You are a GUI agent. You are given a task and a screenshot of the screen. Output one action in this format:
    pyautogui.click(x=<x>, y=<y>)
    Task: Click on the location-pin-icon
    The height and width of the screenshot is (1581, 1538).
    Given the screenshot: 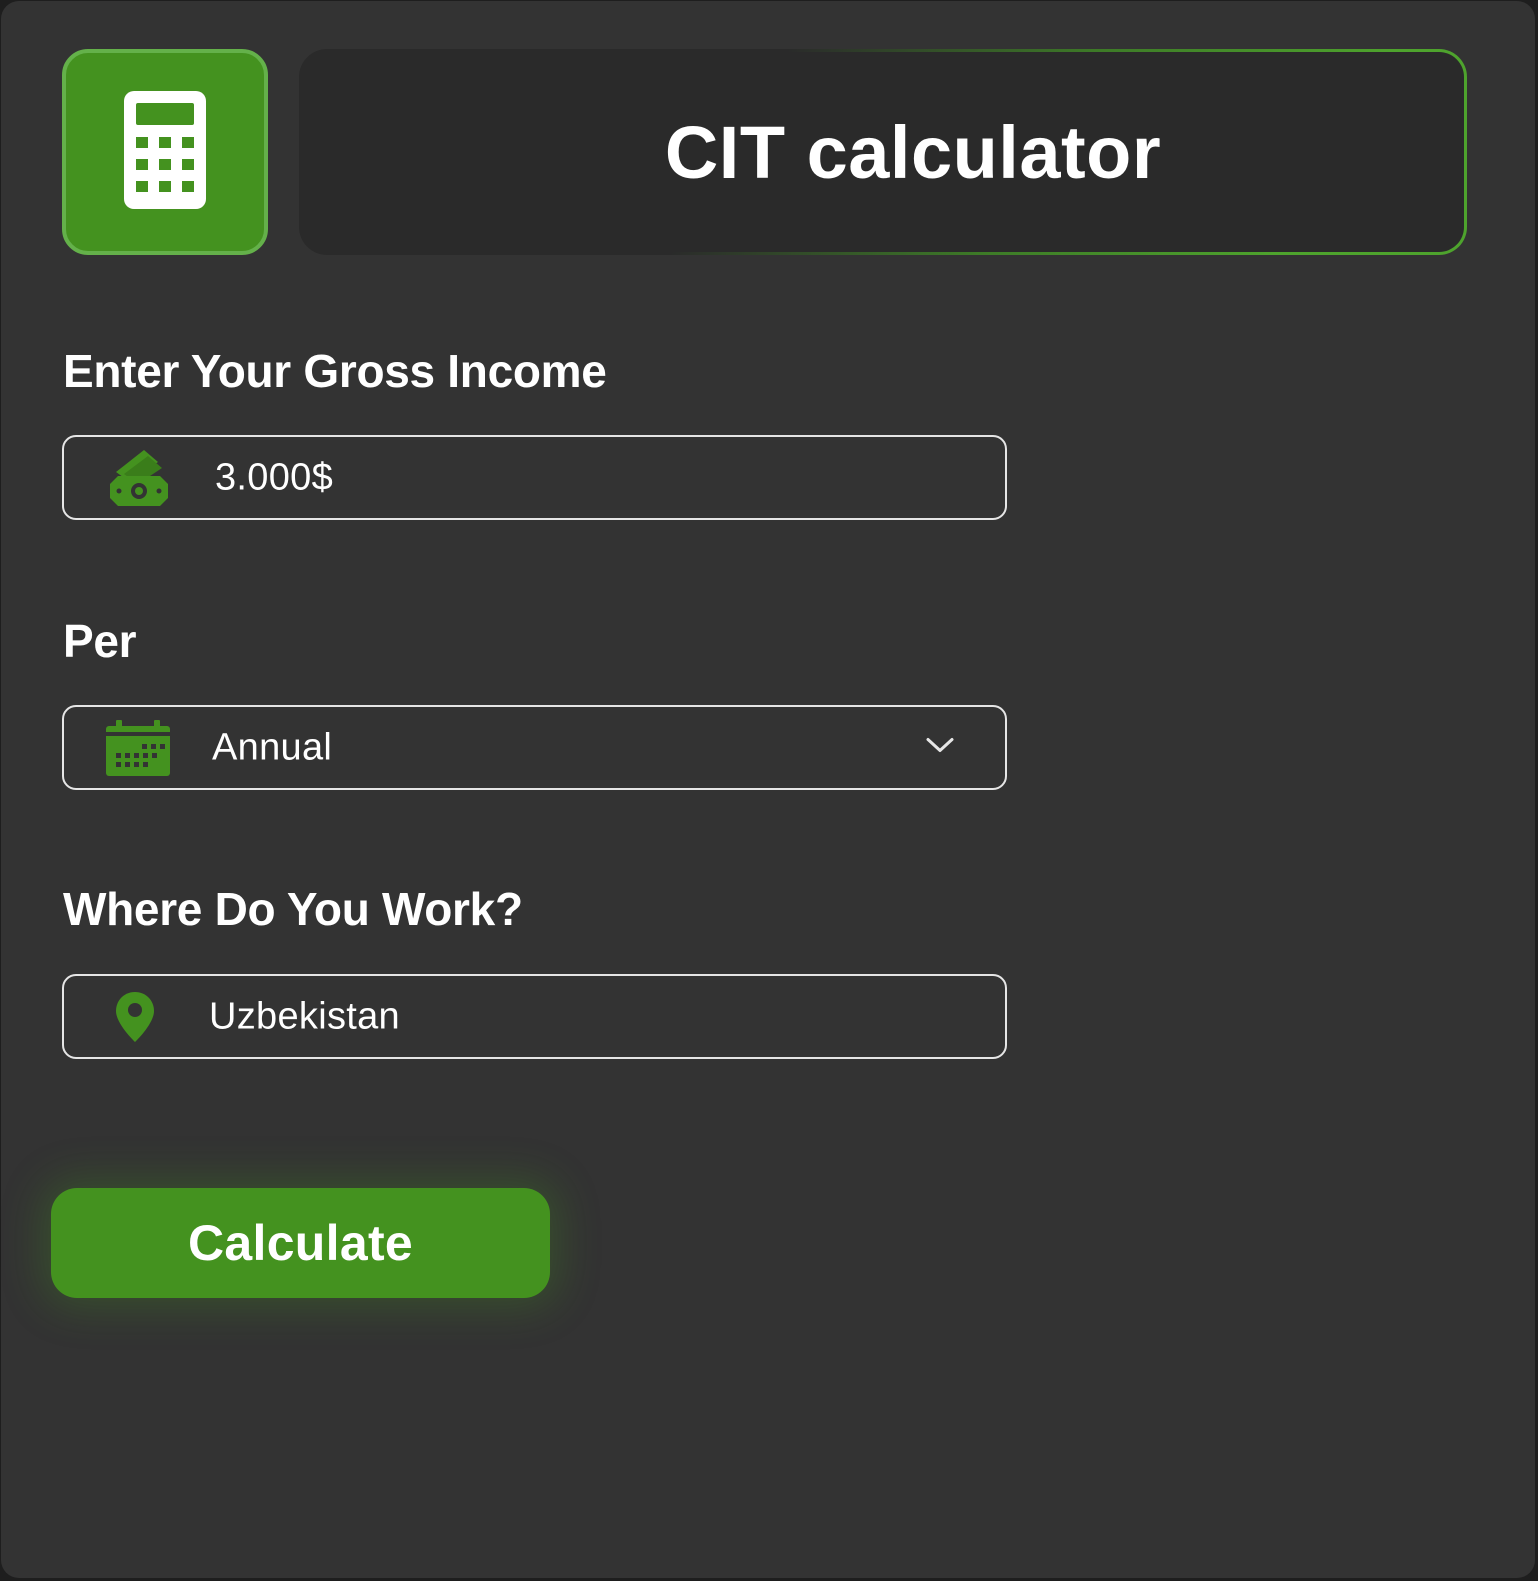 What is the action you would take?
    pyautogui.click(x=135, y=1017)
    